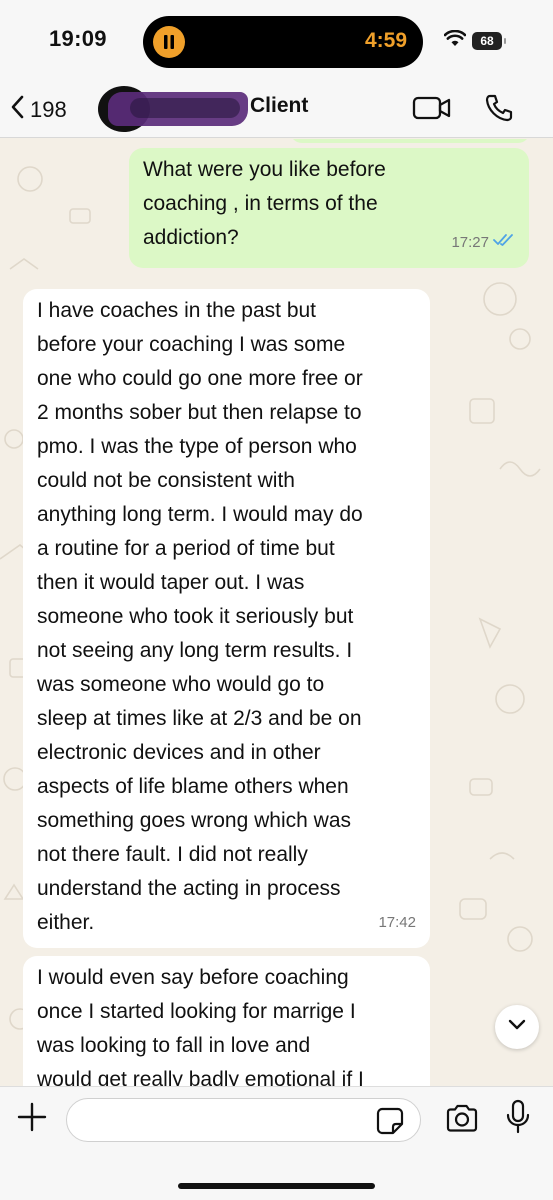 The width and height of the screenshot is (553, 1200). I want to click on message-meta: 17:27, so click(483, 243).